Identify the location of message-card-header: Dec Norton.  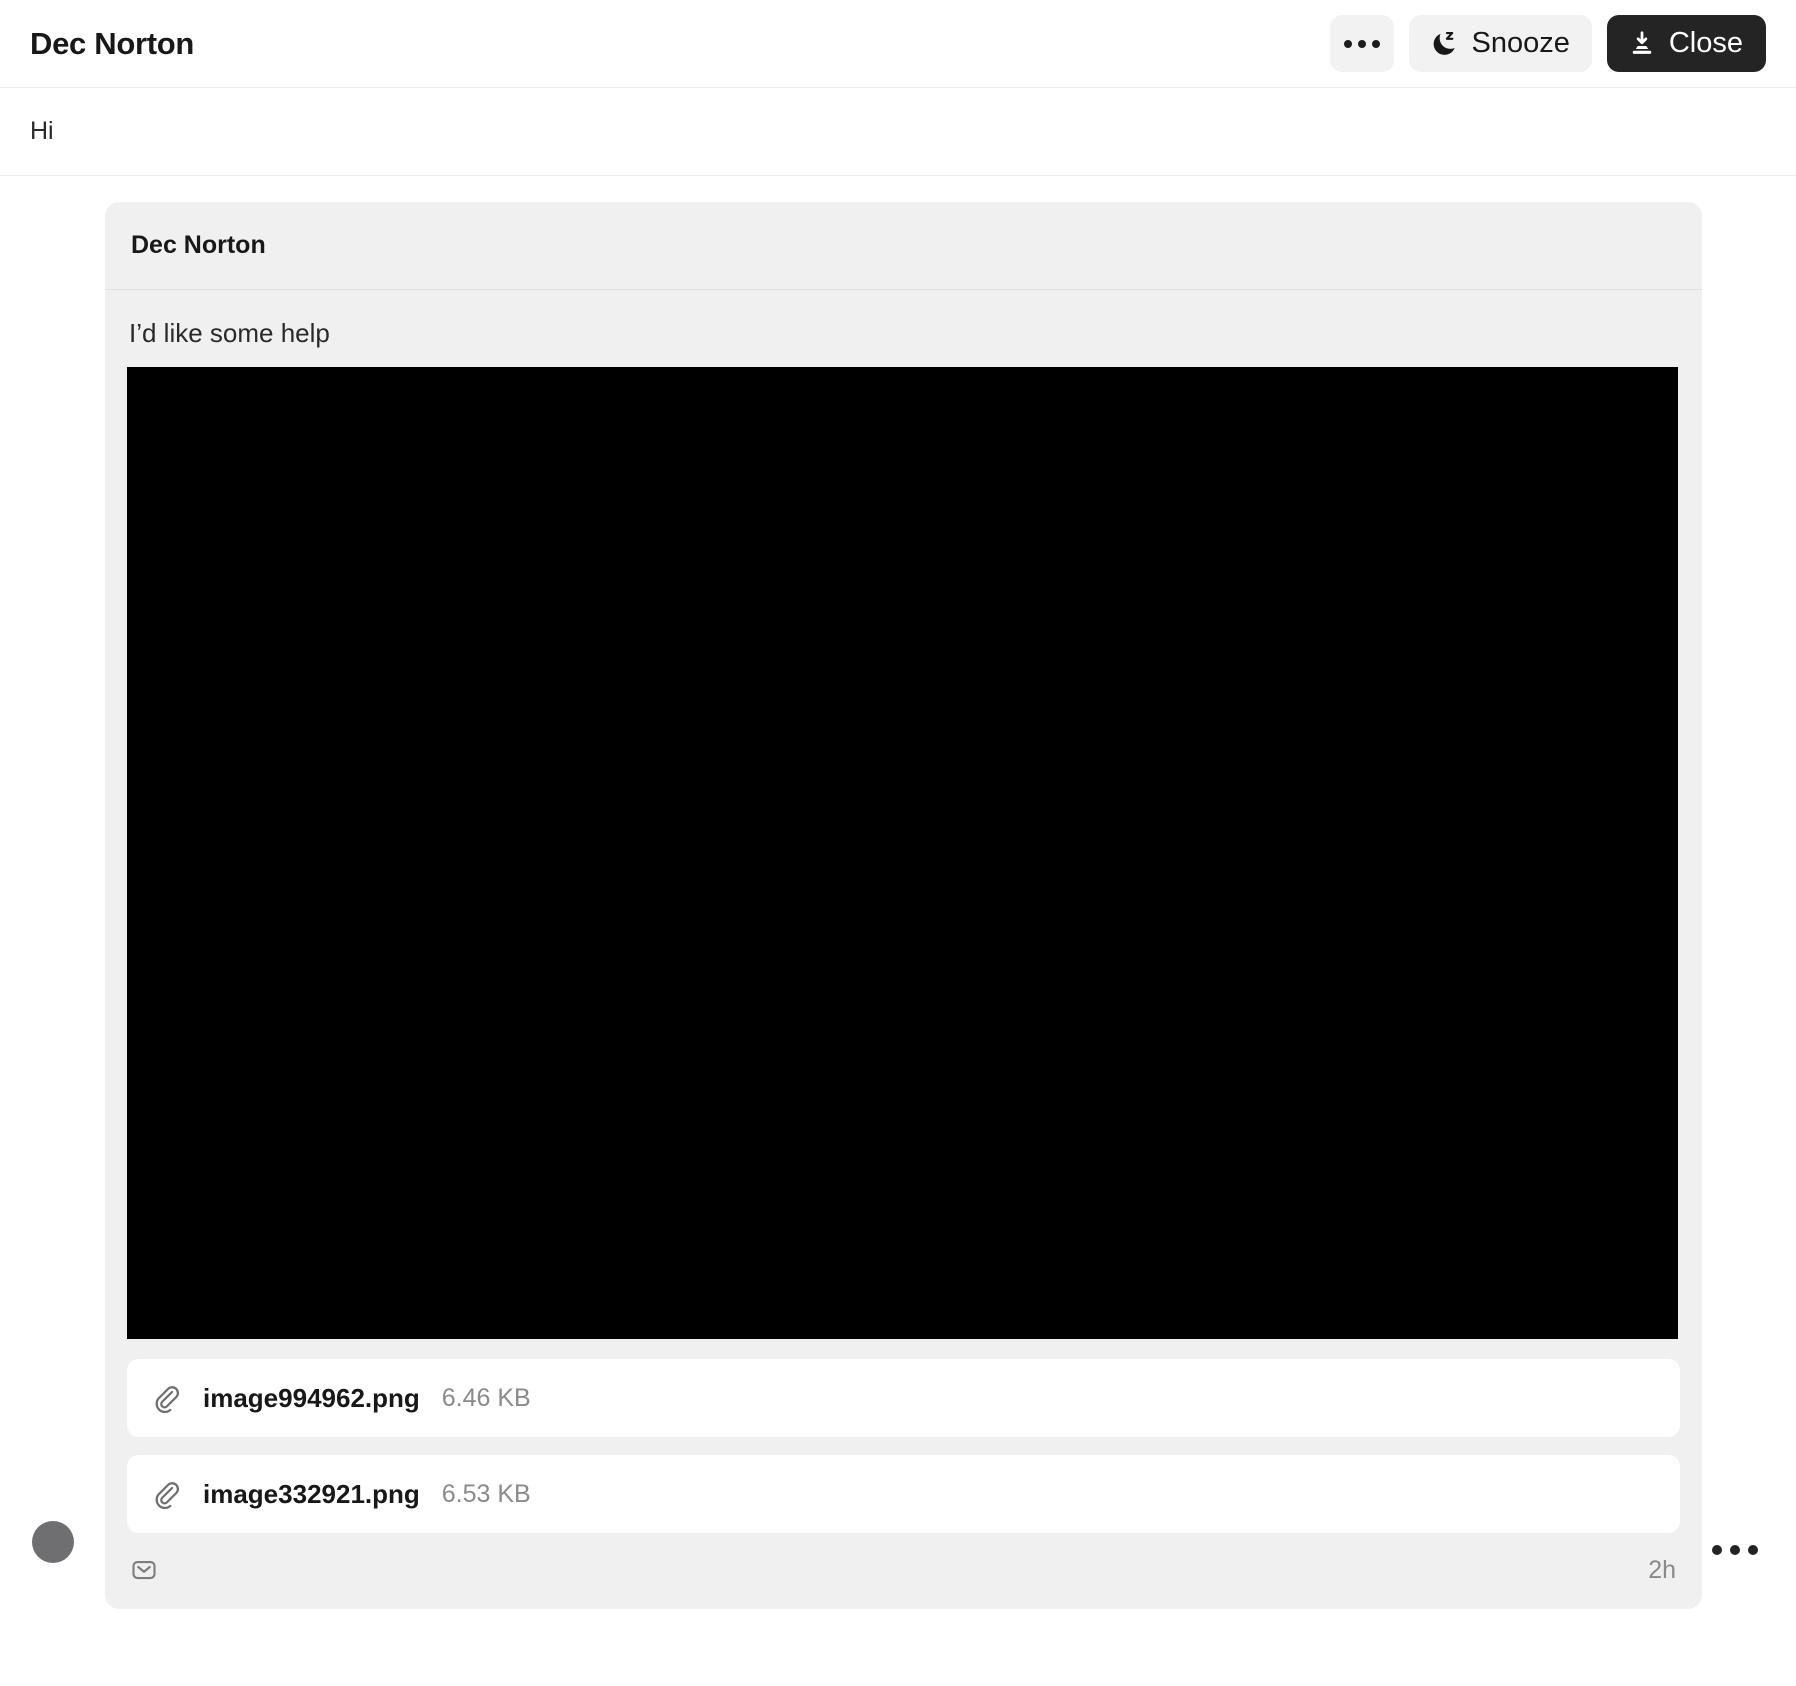
(903, 246).